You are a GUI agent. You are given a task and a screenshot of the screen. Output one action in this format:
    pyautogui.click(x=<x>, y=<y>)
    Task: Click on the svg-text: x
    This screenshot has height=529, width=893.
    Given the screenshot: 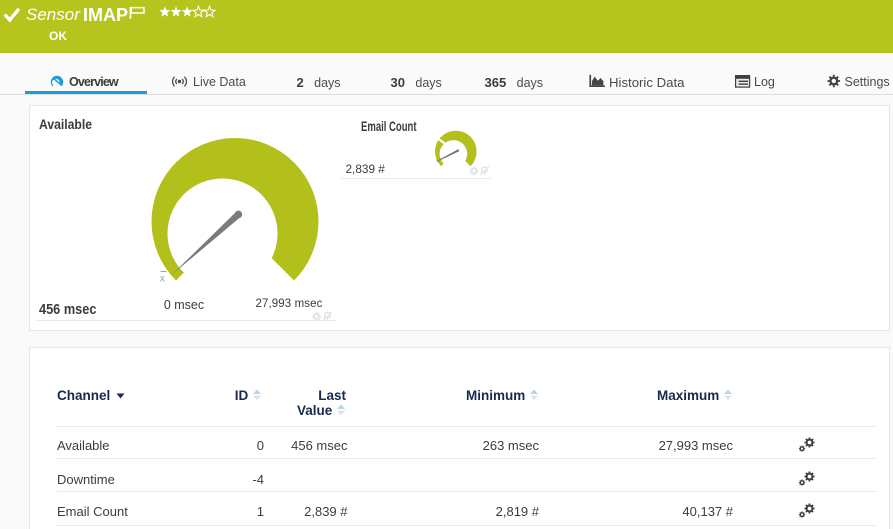 What is the action you would take?
    pyautogui.click(x=163, y=279)
    